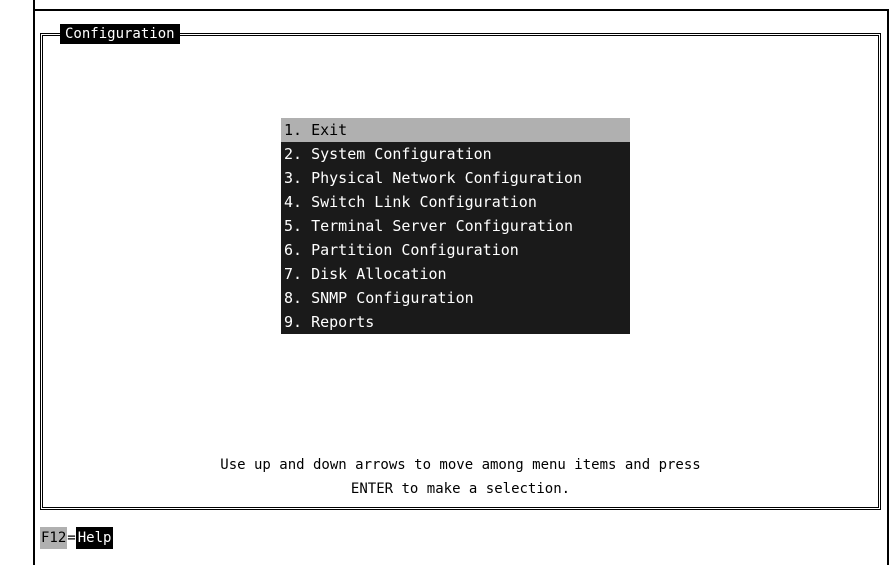  I want to click on menu-item-disk-allocation: 7. Disk Allocation, so click(455, 274).